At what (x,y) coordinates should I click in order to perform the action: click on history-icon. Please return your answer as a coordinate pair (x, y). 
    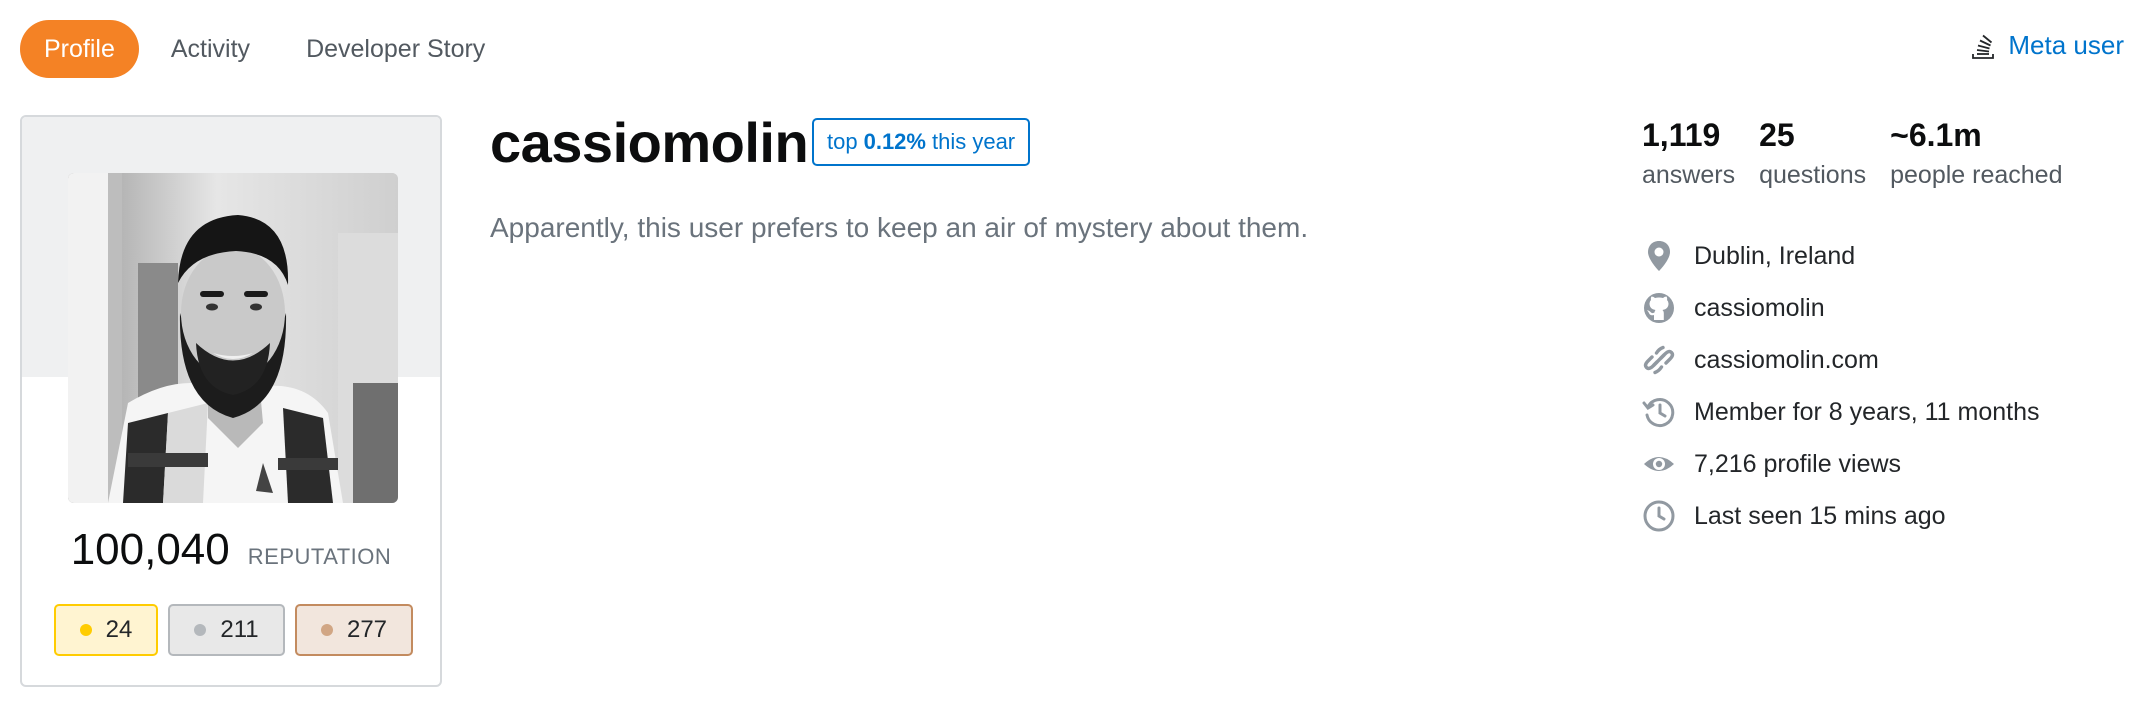
    Looking at the image, I should click on (1658, 413).